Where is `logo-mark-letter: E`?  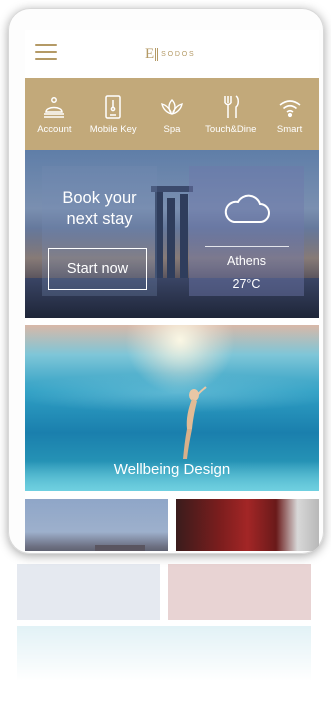 logo-mark-letter: E is located at coordinates (150, 53).